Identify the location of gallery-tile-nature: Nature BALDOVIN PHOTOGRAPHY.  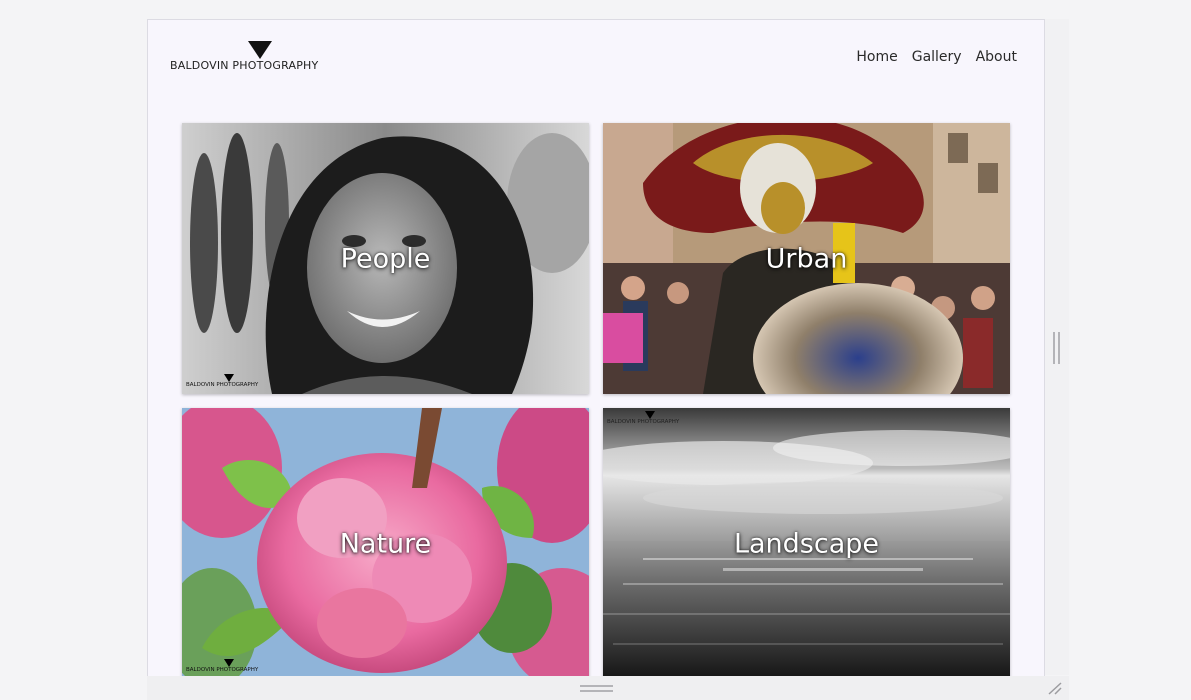
(385, 542).